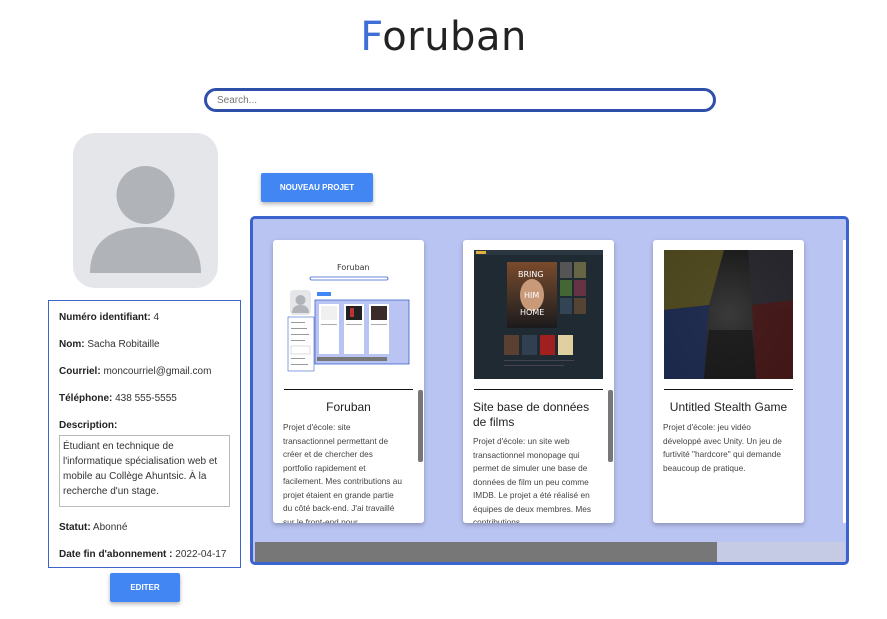 The image size is (887, 619). Describe the element at coordinates (88, 425) in the screenshot. I see `profile-description-label: Description:` at that location.